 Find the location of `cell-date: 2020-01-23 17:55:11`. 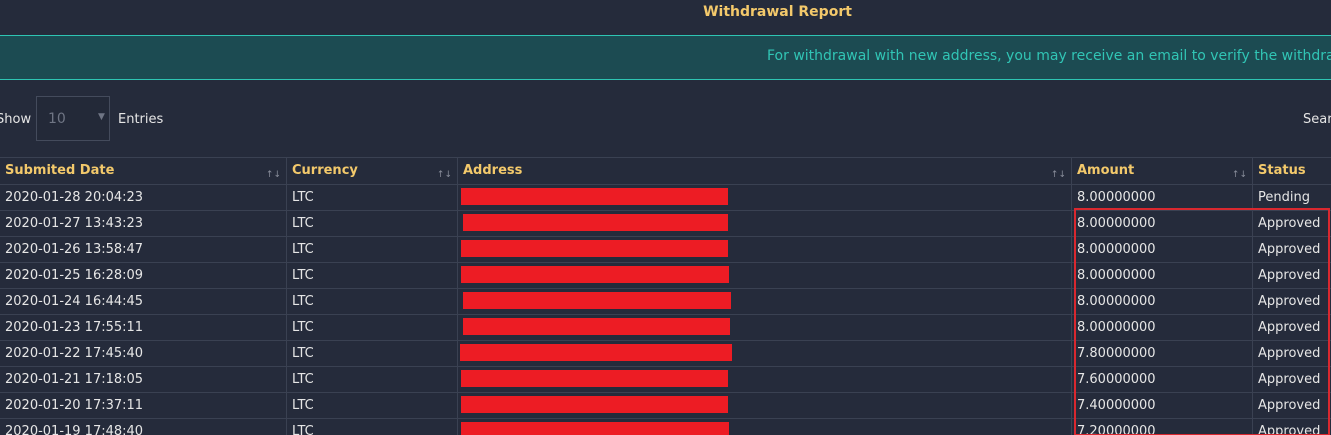

cell-date: 2020-01-23 17:55:11 is located at coordinates (143, 327).